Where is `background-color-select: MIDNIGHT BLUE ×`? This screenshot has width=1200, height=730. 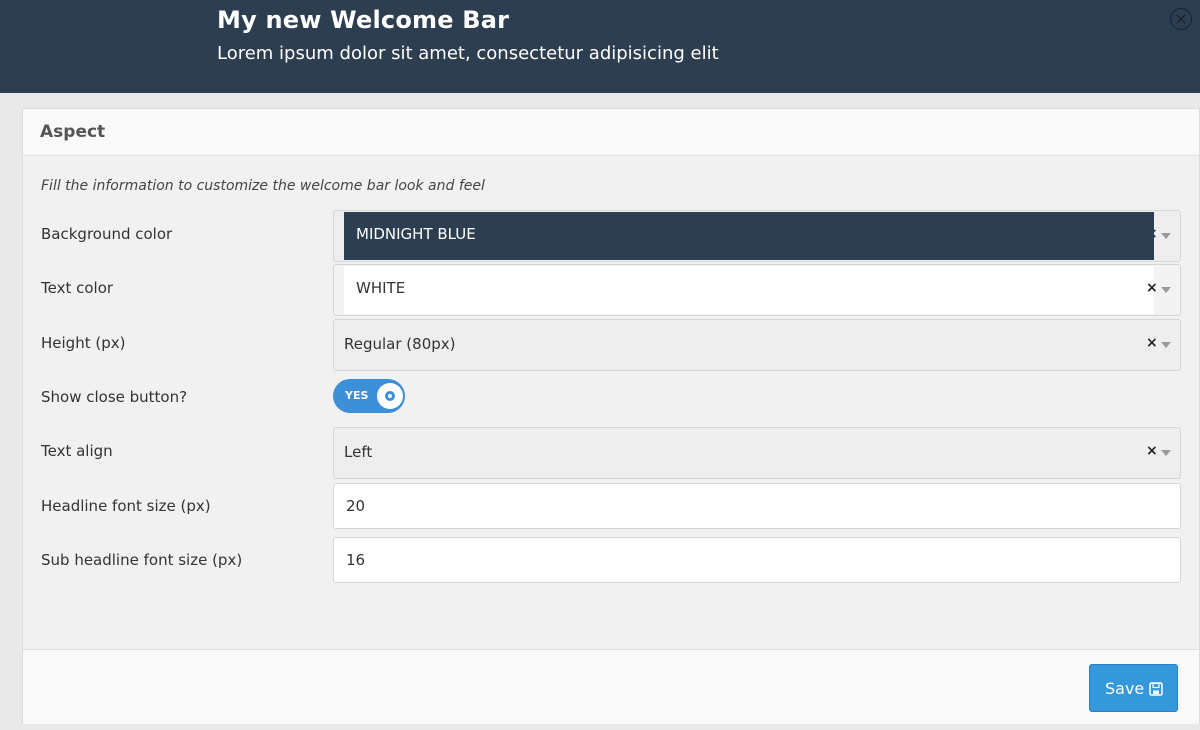
background-color-select: MIDNIGHT BLUE × is located at coordinates (757, 236).